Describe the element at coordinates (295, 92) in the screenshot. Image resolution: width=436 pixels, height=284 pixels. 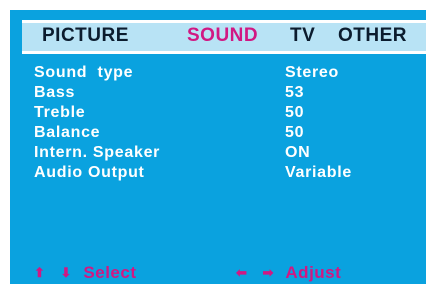
I see `setting-value: 53` at that location.